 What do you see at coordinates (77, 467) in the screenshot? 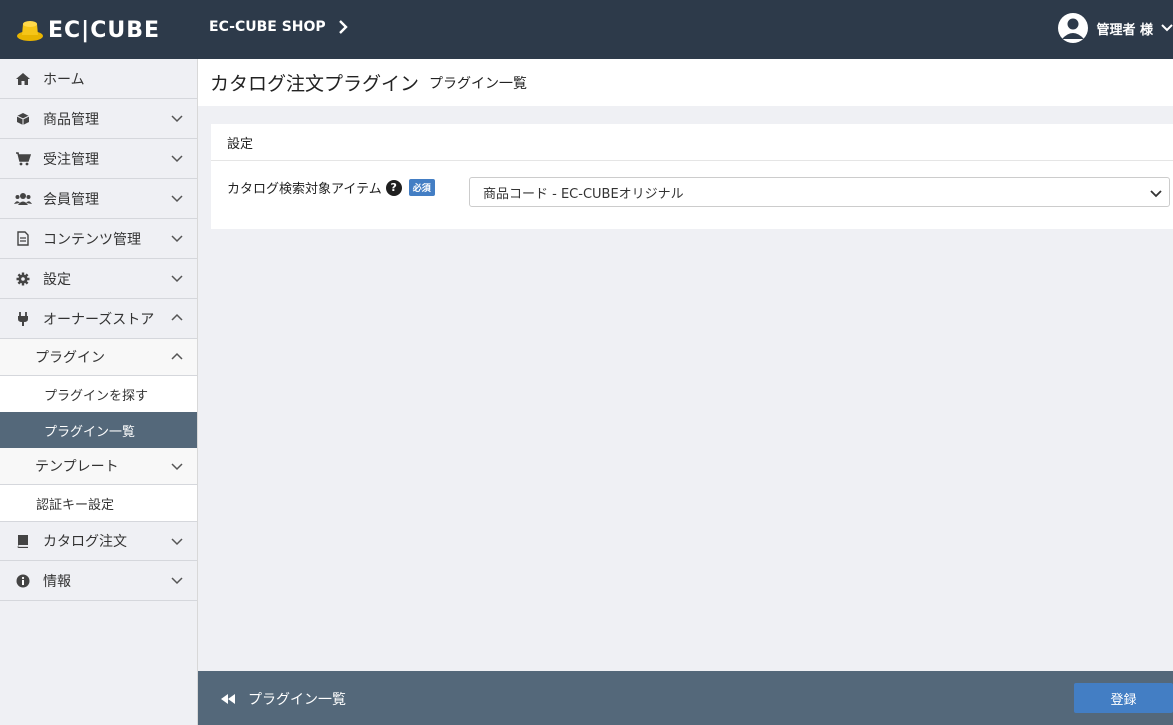
I see `sidebar-item-label: テンプレート` at bounding box center [77, 467].